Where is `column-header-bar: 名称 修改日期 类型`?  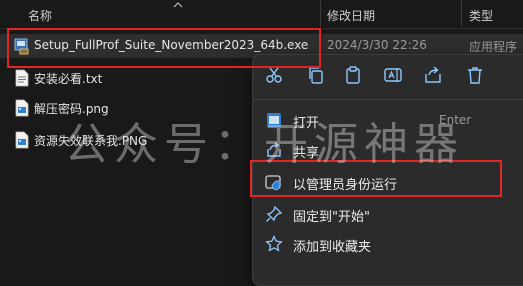 column-header-bar: 名称 修改日期 类型 is located at coordinates (261, 14).